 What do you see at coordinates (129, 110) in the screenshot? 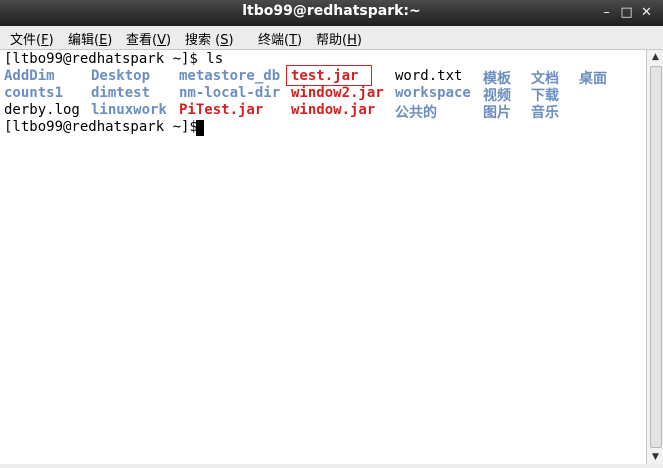
I see `ls-item: linuxwork` at bounding box center [129, 110].